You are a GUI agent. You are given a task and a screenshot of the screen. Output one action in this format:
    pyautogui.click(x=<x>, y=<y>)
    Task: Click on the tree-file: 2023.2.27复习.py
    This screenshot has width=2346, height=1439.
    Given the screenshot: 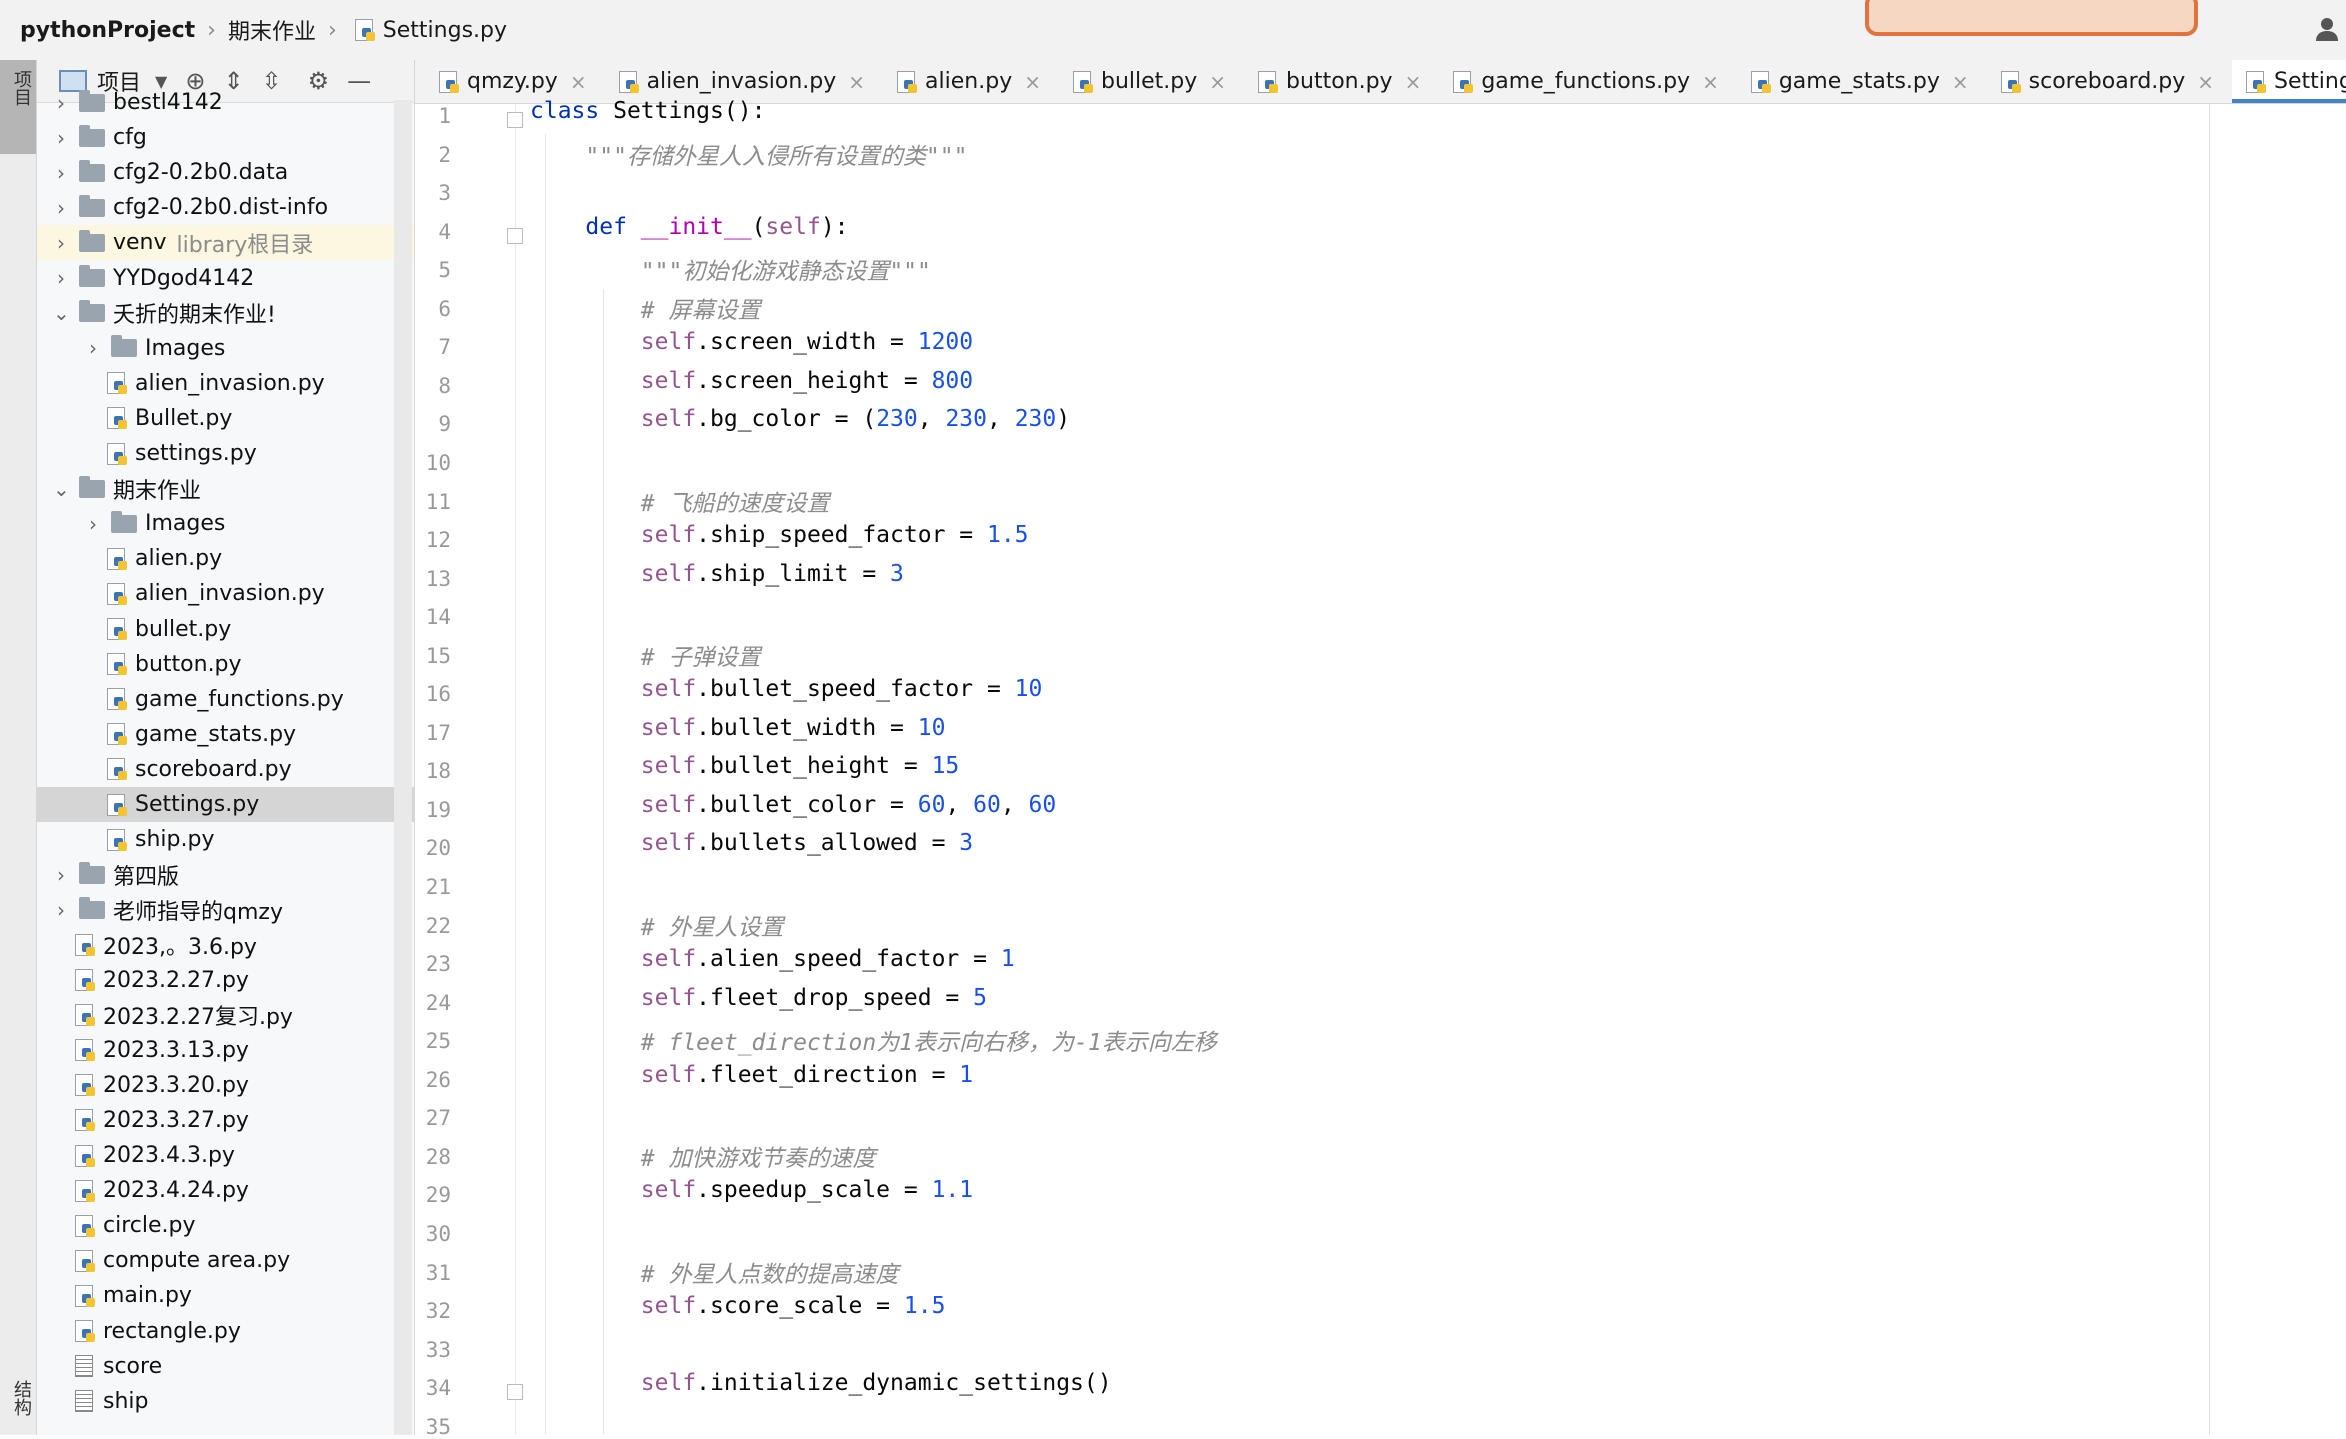 What is the action you would take?
    pyautogui.click(x=225, y=1015)
    